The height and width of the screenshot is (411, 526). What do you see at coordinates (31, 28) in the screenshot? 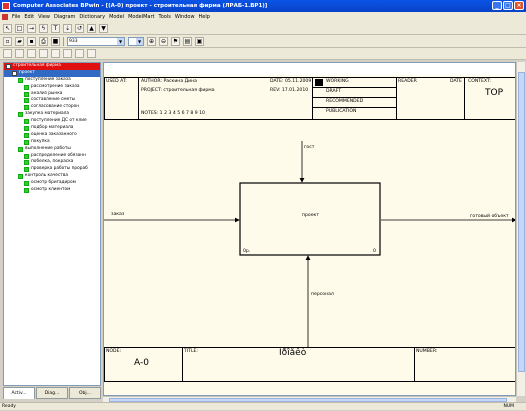
I see `arrow-tool-icon: →` at bounding box center [31, 28].